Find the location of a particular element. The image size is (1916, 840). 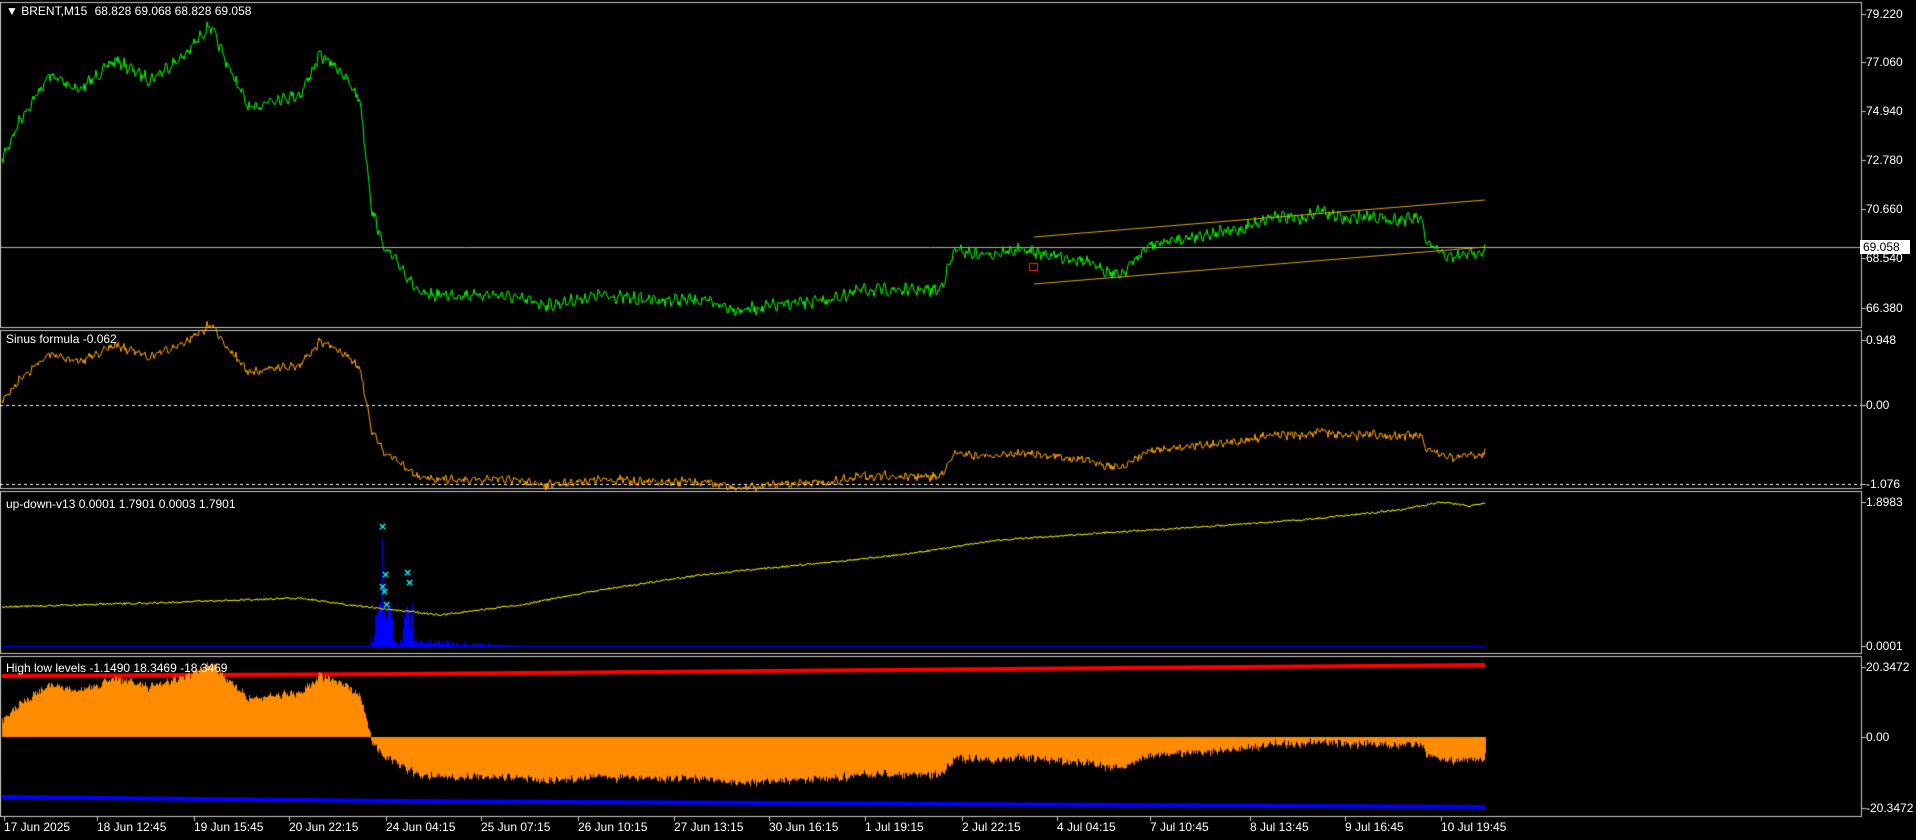

highlow-tick-zero: 0.00 is located at coordinates (1878, 737).